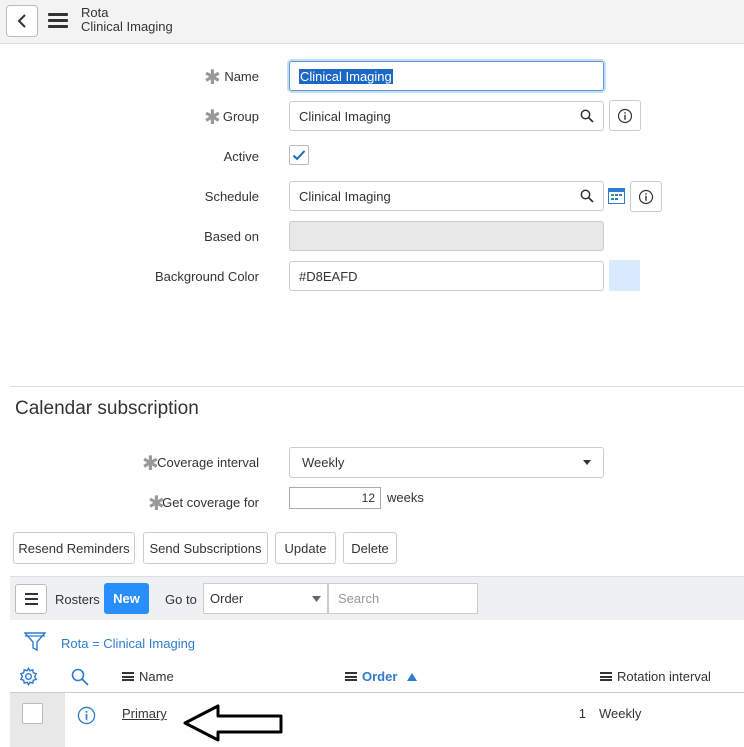 The height and width of the screenshot is (747, 744). I want to click on header-bar: Rota Clinical Imaging, so click(372, 22).